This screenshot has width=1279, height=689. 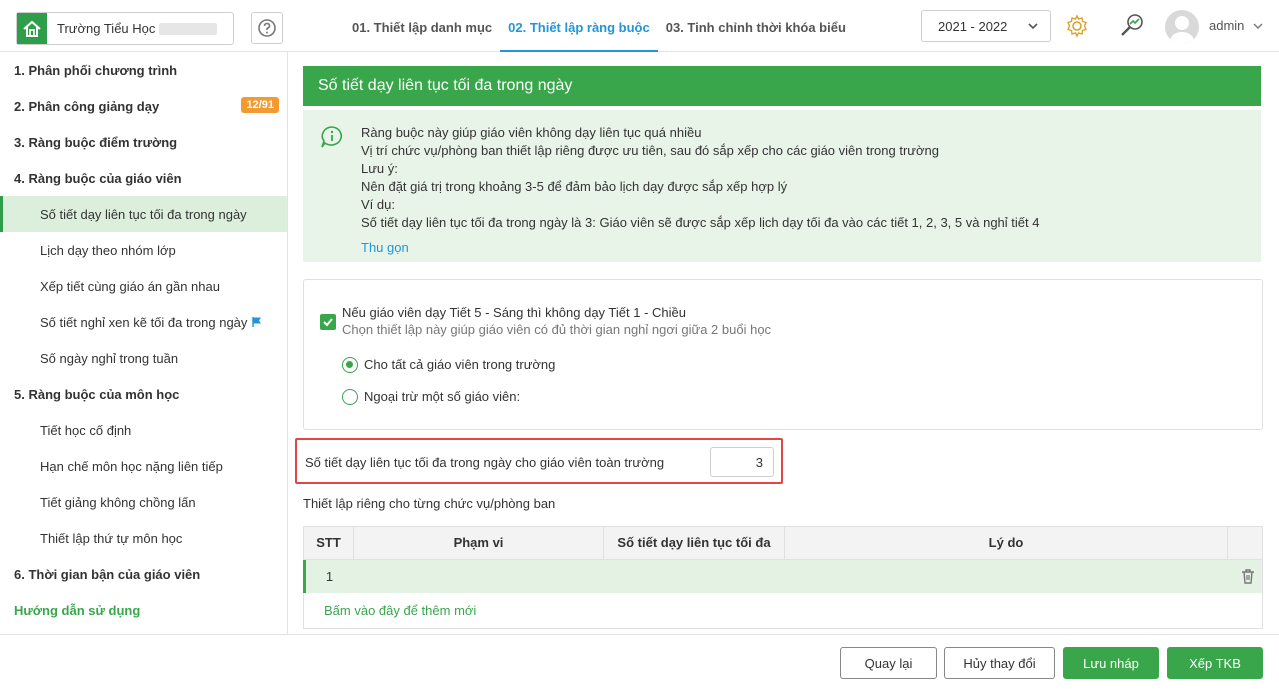 I want to click on statistics-button, so click(x=1132, y=26).